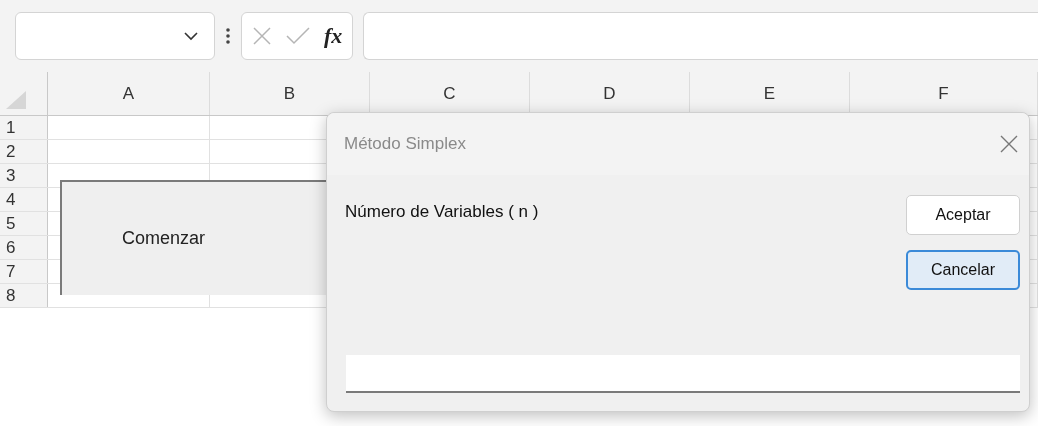  Describe the element at coordinates (262, 36) in the screenshot. I see `cancel-icon` at that location.